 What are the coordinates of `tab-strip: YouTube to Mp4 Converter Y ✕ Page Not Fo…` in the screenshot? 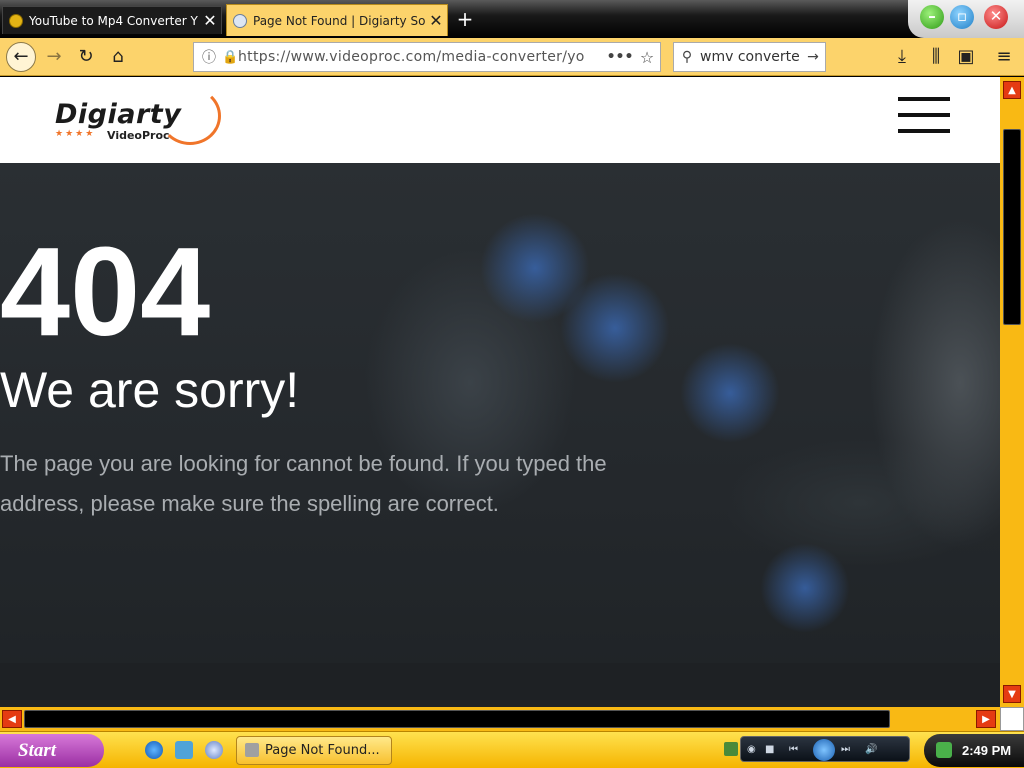 It's located at (512, 19).